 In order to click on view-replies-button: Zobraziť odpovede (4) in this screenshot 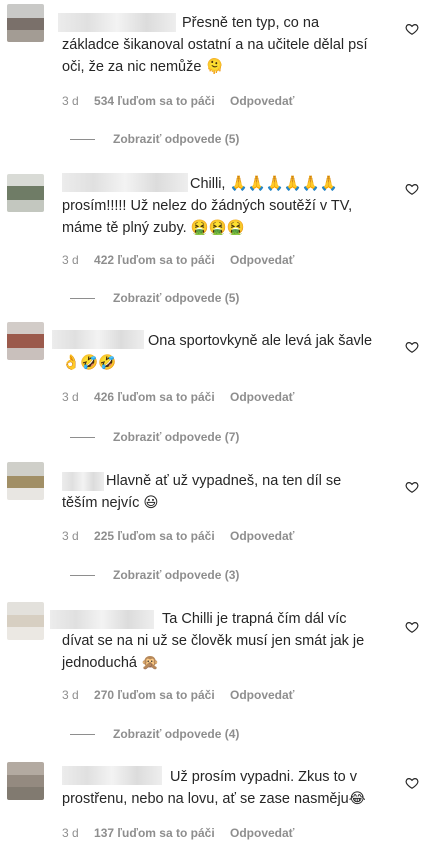, I will do `click(154, 734)`.